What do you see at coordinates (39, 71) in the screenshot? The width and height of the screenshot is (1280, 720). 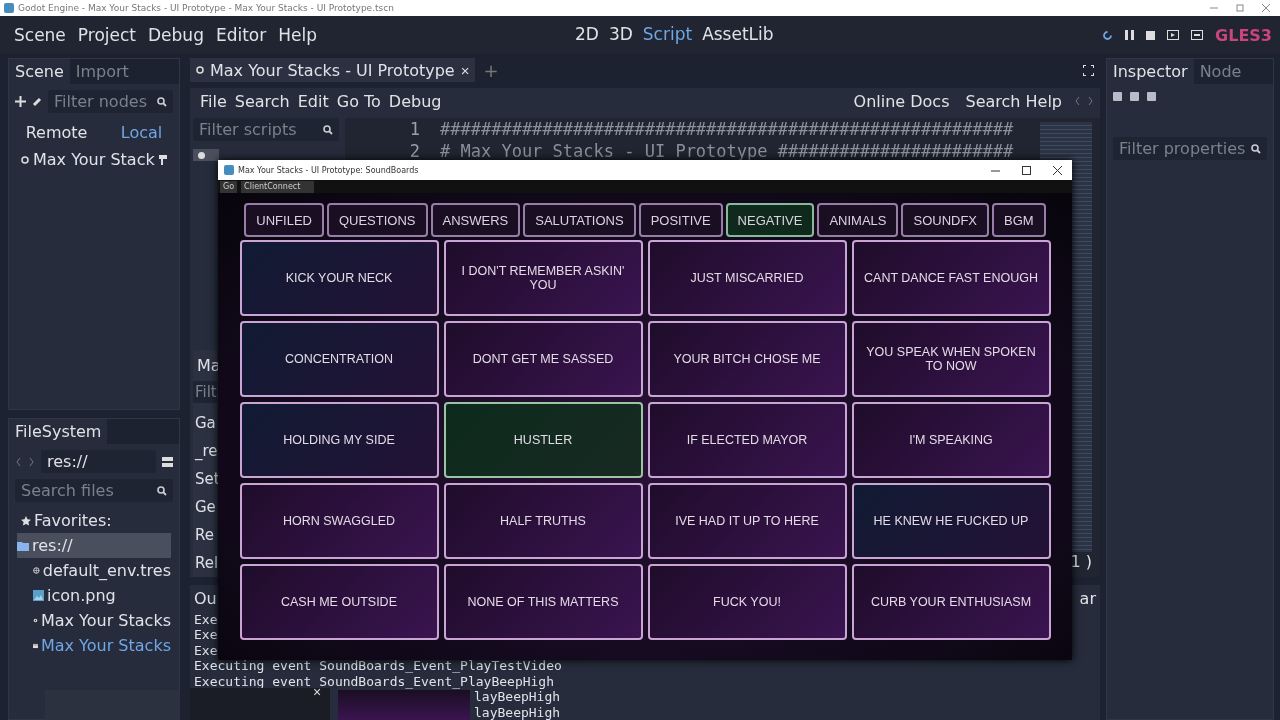 I see `dock-tab: Scene` at bounding box center [39, 71].